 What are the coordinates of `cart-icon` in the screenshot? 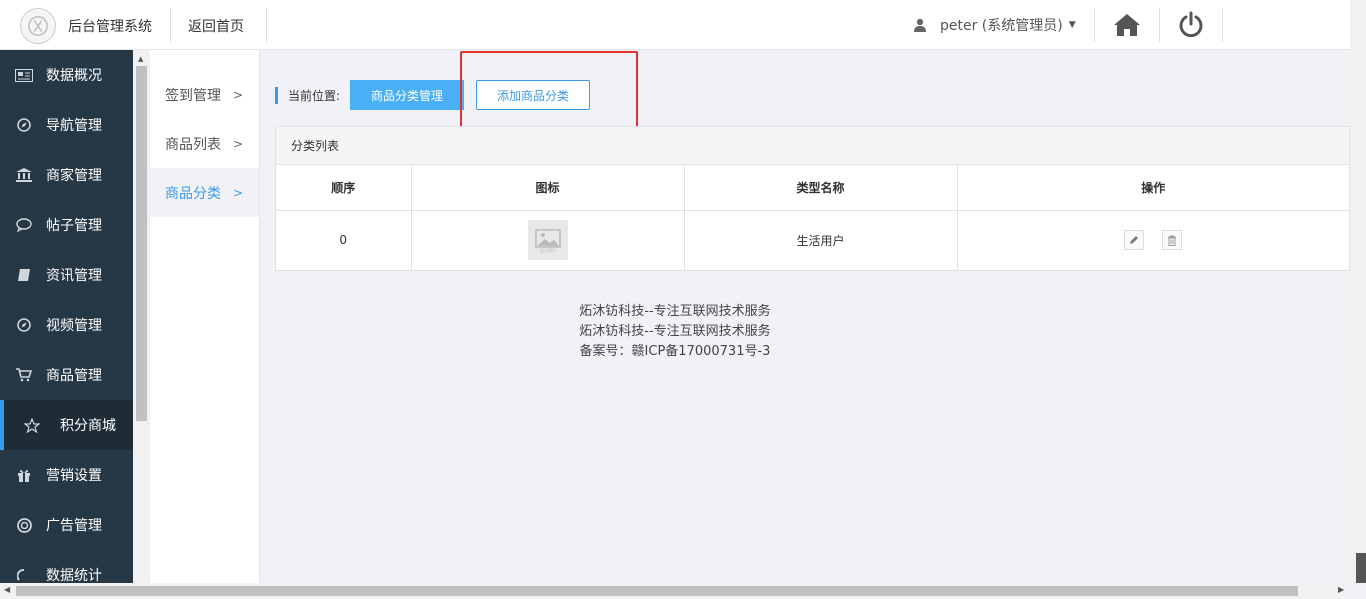 It's located at (24, 375).